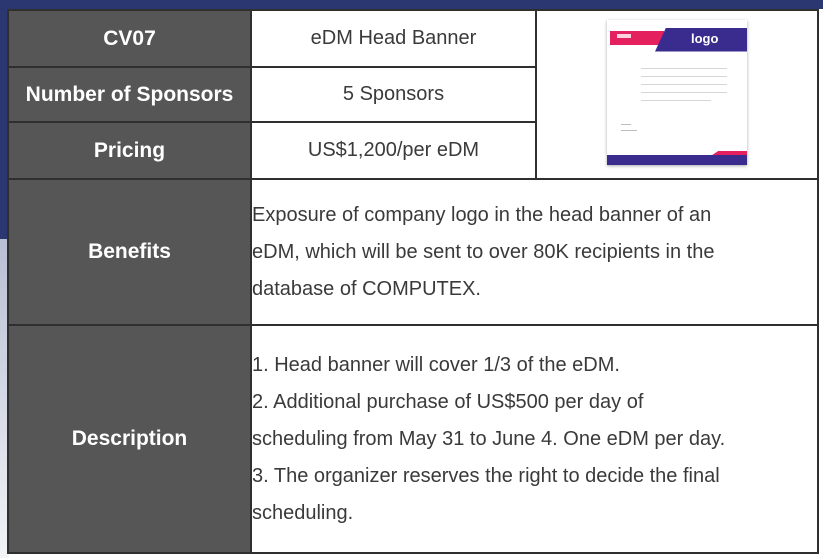  I want to click on edm-preview-cell: logo, so click(677, 94).